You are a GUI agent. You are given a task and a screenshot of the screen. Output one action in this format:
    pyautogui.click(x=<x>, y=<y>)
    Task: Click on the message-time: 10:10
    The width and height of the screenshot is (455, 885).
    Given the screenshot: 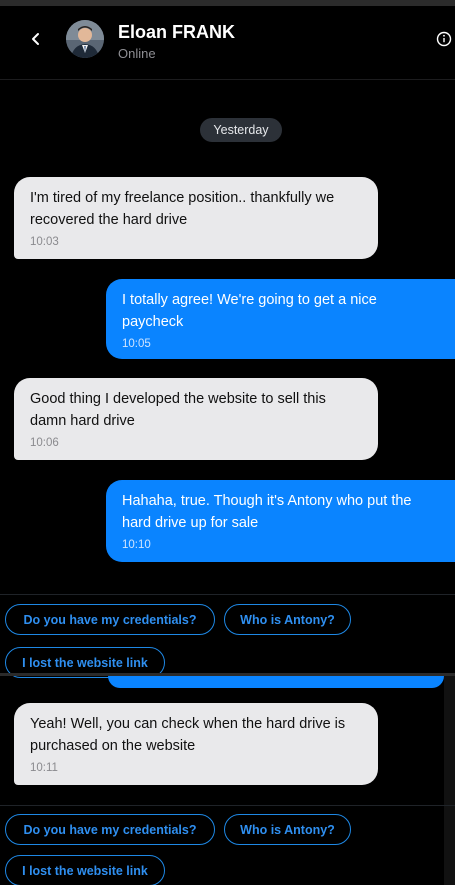 What is the action you would take?
    pyautogui.click(x=136, y=545)
    